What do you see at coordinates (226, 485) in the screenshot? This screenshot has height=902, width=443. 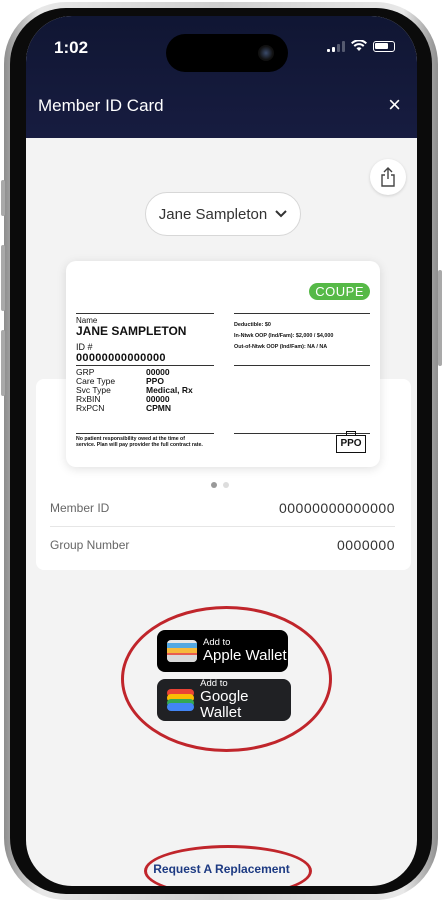 I see `pager-dot` at bounding box center [226, 485].